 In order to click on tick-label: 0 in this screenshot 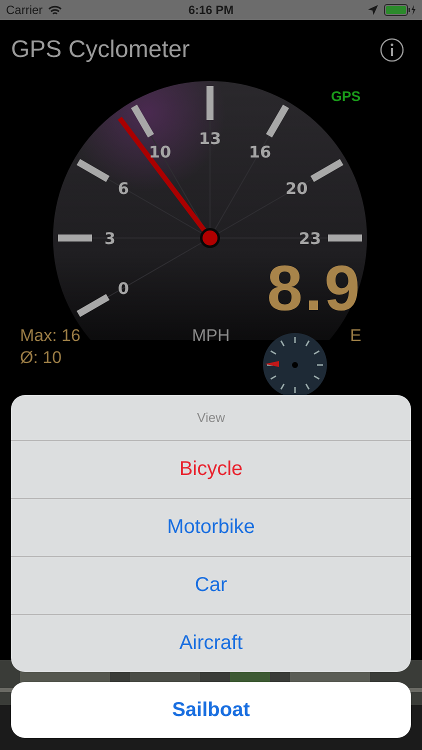, I will do `click(123, 288)`.